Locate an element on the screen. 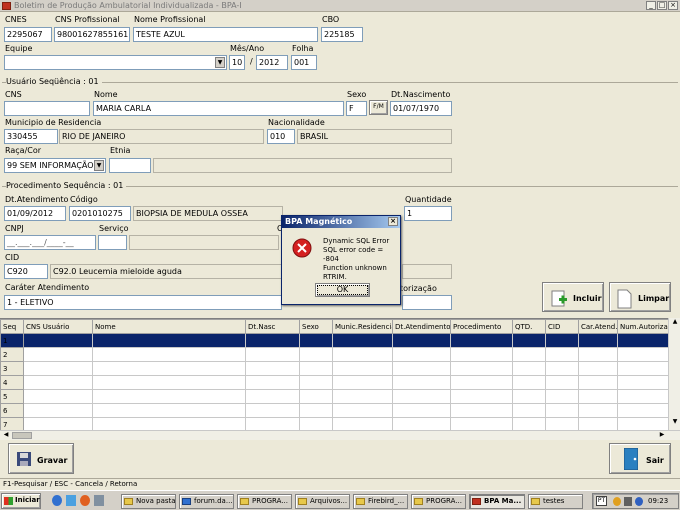 The image size is (680, 510). limpar-button: Limpar is located at coordinates (640, 297).